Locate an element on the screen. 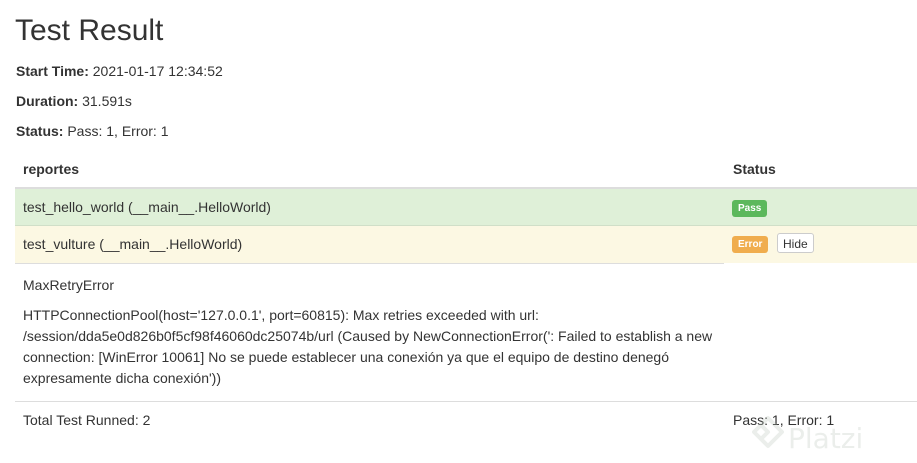 The width and height of the screenshot is (917, 463). duration-line: Duration: 31.591s is located at coordinates (74, 101).